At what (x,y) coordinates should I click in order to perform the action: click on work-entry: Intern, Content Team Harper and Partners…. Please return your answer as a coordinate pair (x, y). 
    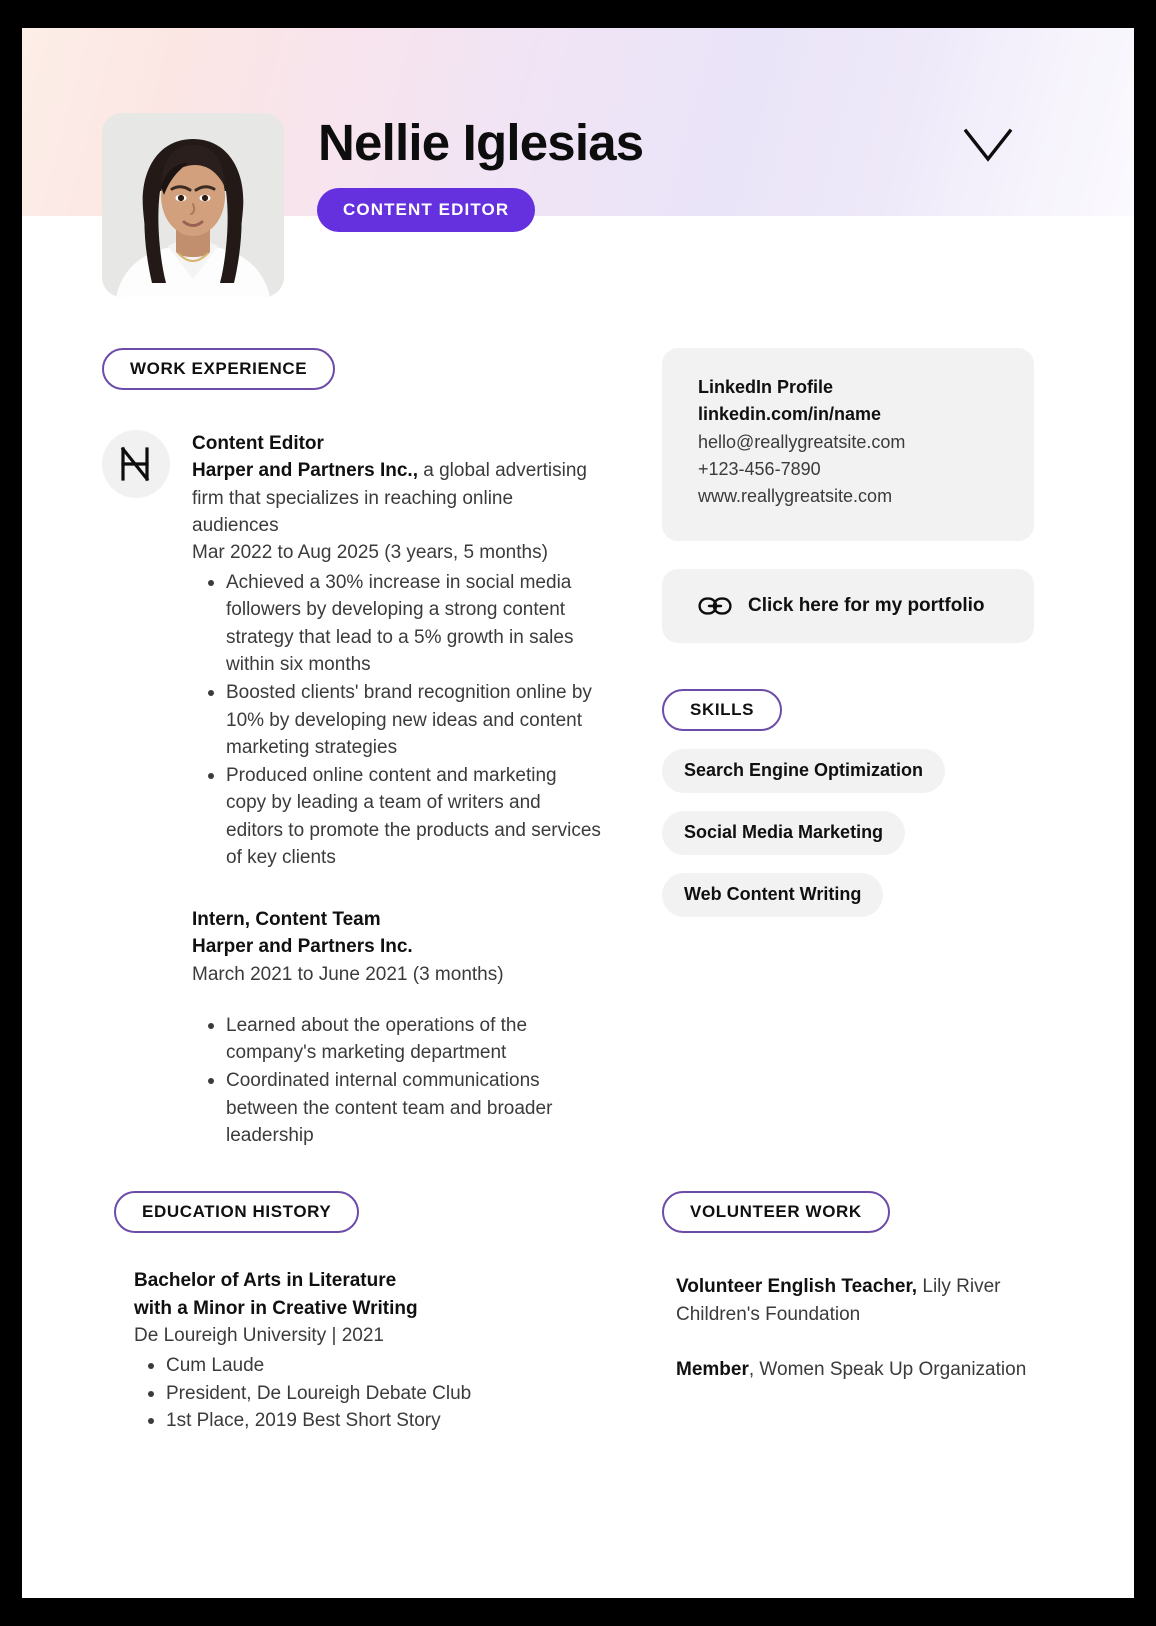
    Looking at the image, I should click on (352, 1028).